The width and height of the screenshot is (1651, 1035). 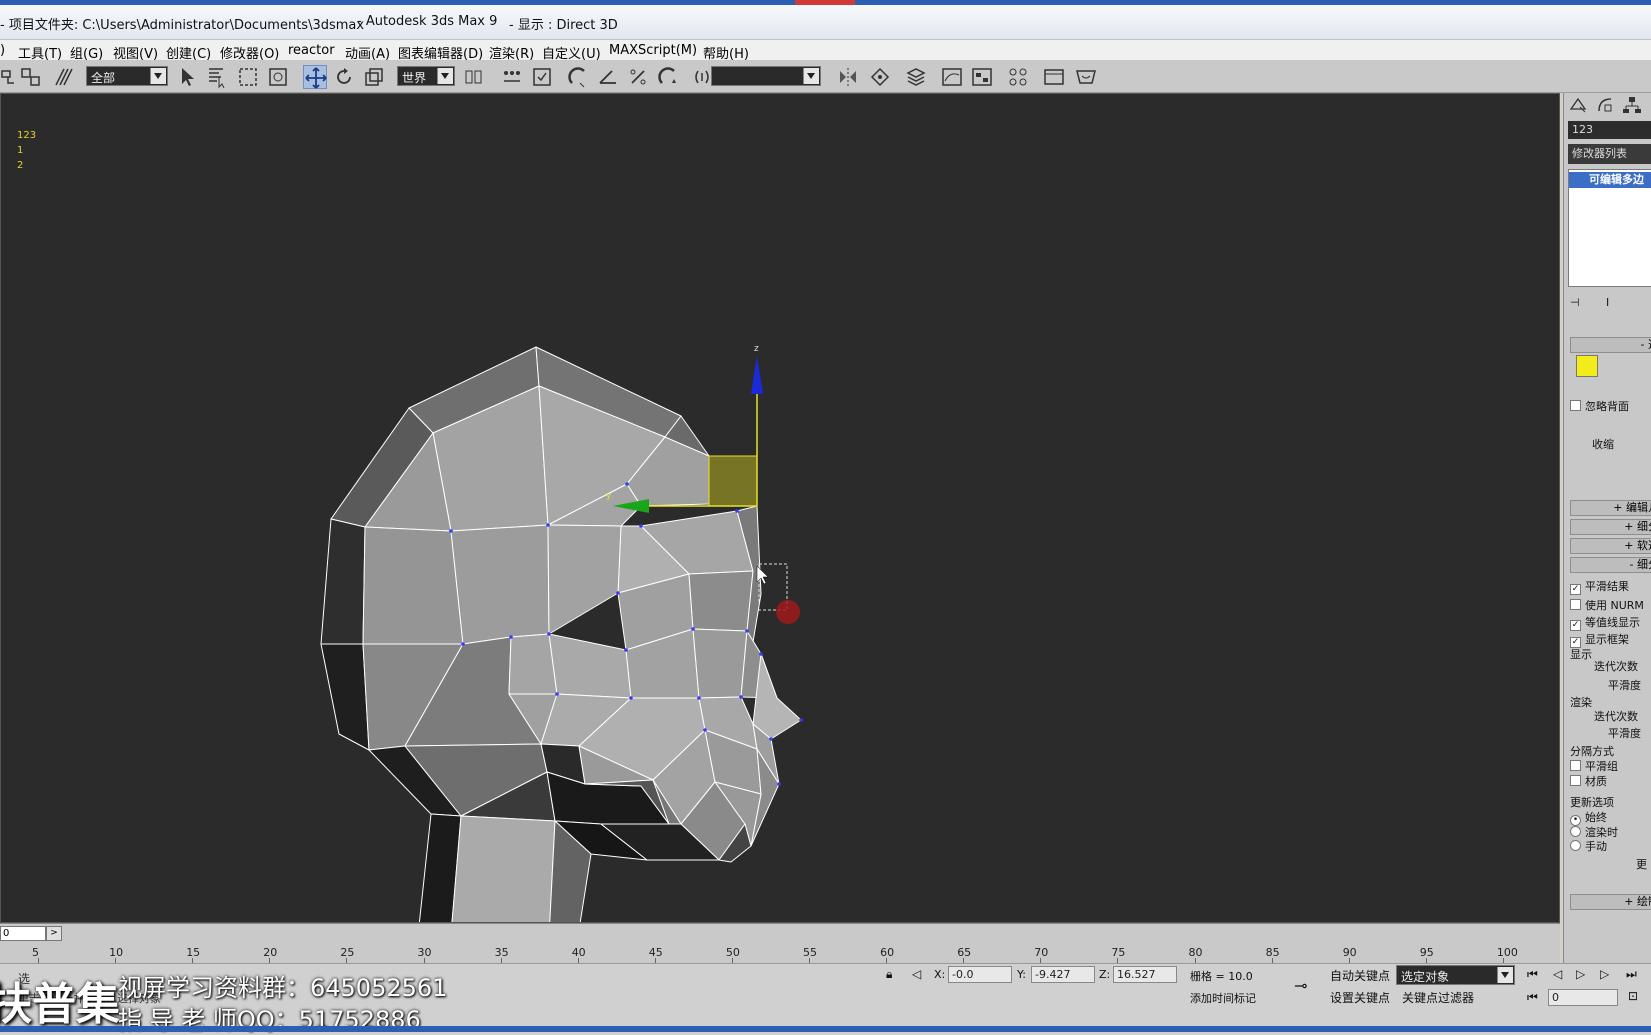 I want to click on set-key-button: 设置关键点, so click(x=1360, y=997).